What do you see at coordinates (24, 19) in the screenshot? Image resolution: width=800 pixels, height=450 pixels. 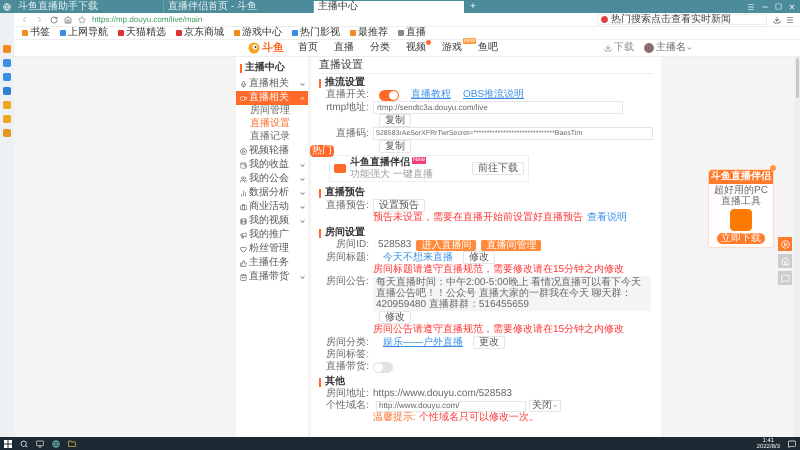 I see `back-icon` at bounding box center [24, 19].